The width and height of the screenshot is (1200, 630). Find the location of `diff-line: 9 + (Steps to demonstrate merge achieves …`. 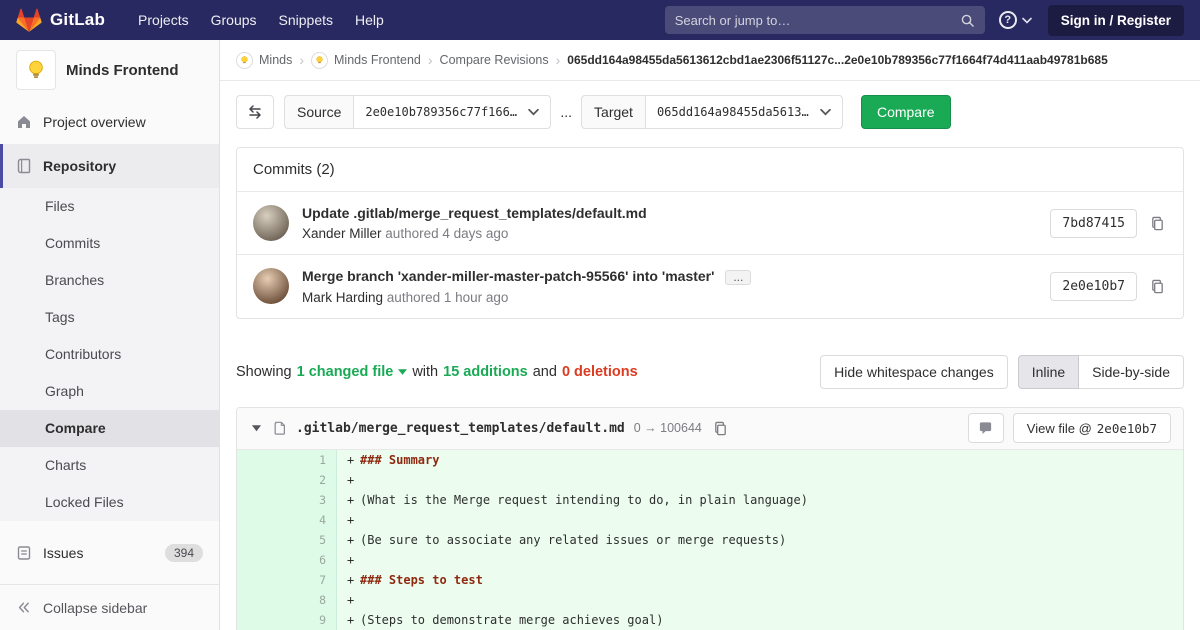

diff-line: 9 + (Steps to demonstrate merge achieves … is located at coordinates (710, 619).